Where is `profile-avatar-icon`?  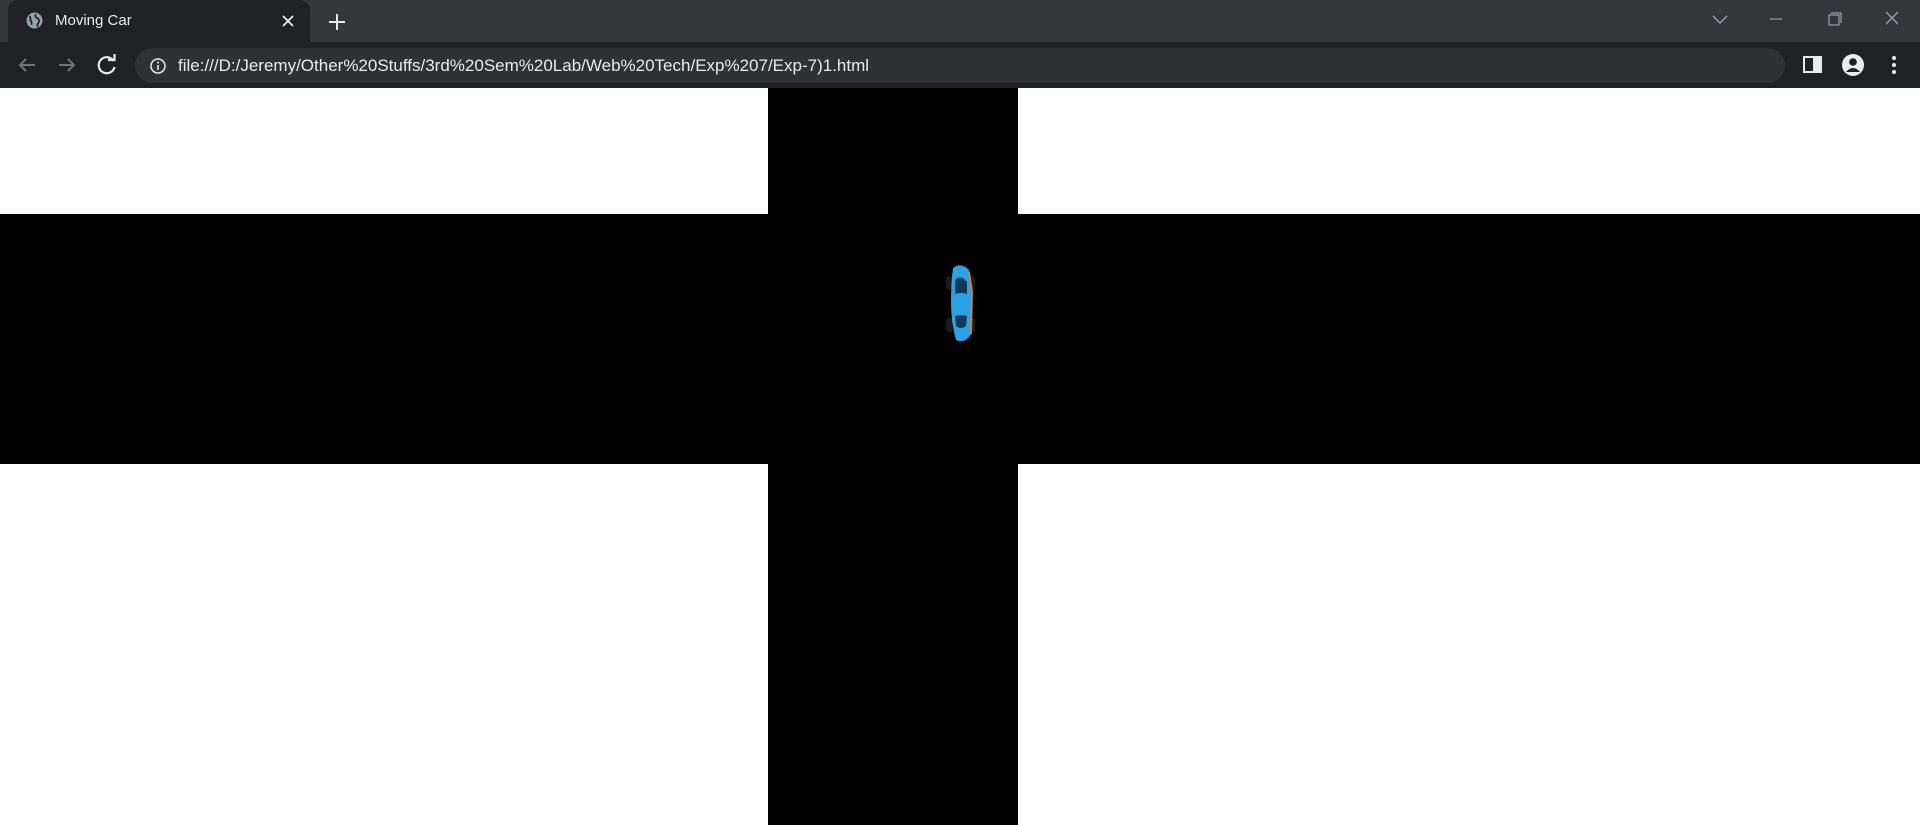
profile-avatar-icon is located at coordinates (1853, 65).